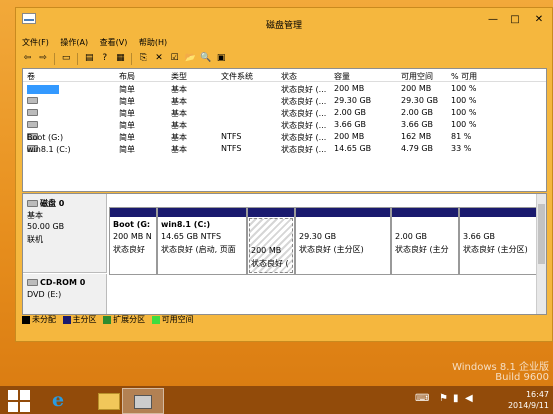 The image size is (553, 414). Describe the element at coordinates (44, 294) in the screenshot. I see `cdrom-kind: DVD (E:)` at that location.